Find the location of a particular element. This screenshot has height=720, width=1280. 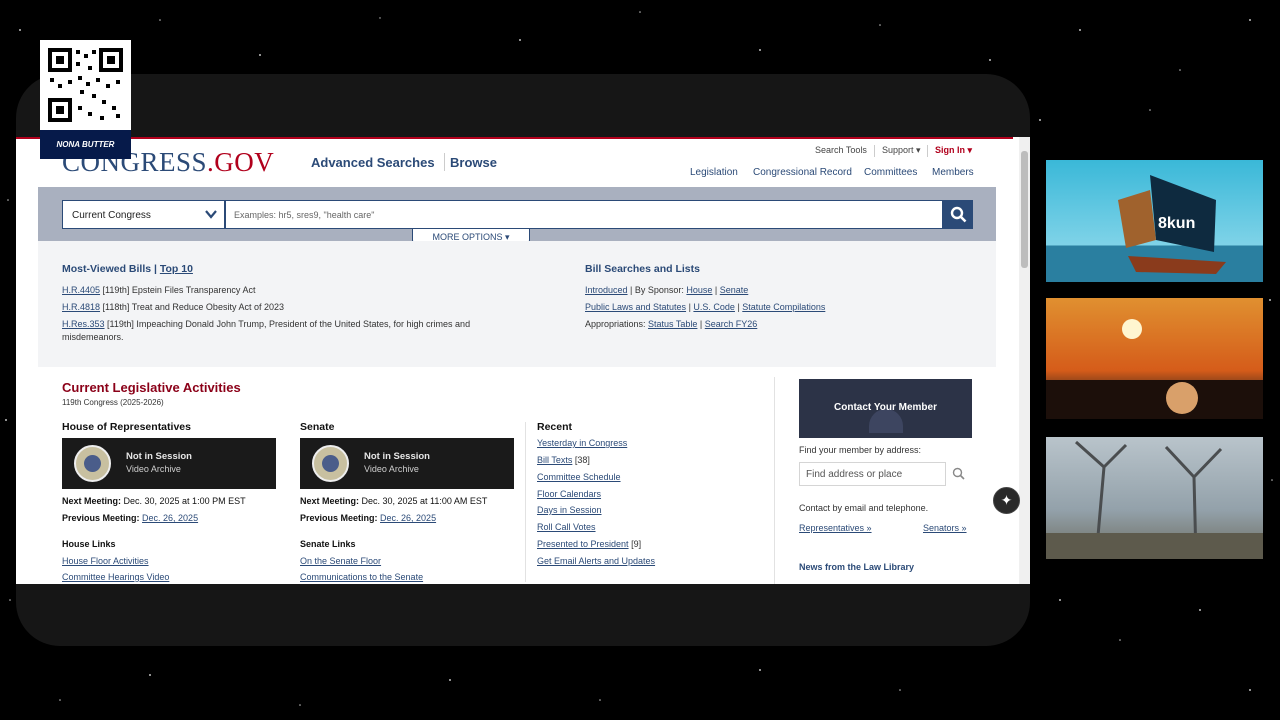

house-video-panel: Not in Session Video Archive is located at coordinates (169, 463).